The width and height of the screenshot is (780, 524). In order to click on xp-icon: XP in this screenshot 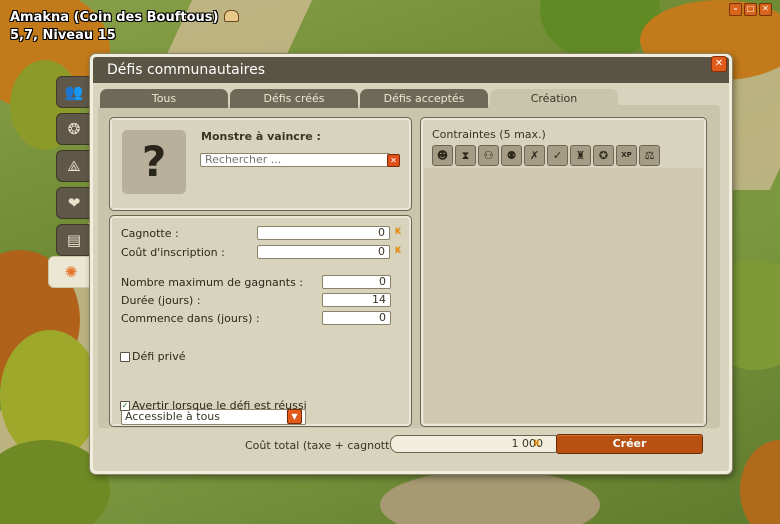, I will do `click(626, 155)`.